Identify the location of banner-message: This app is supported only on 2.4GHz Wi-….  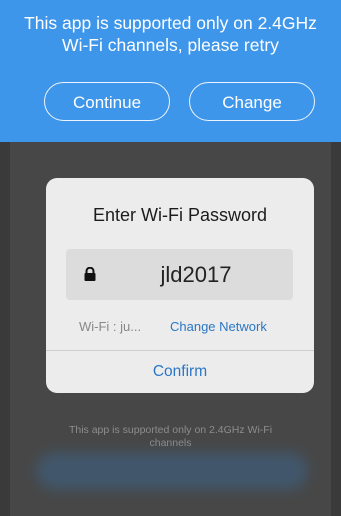
(170, 34).